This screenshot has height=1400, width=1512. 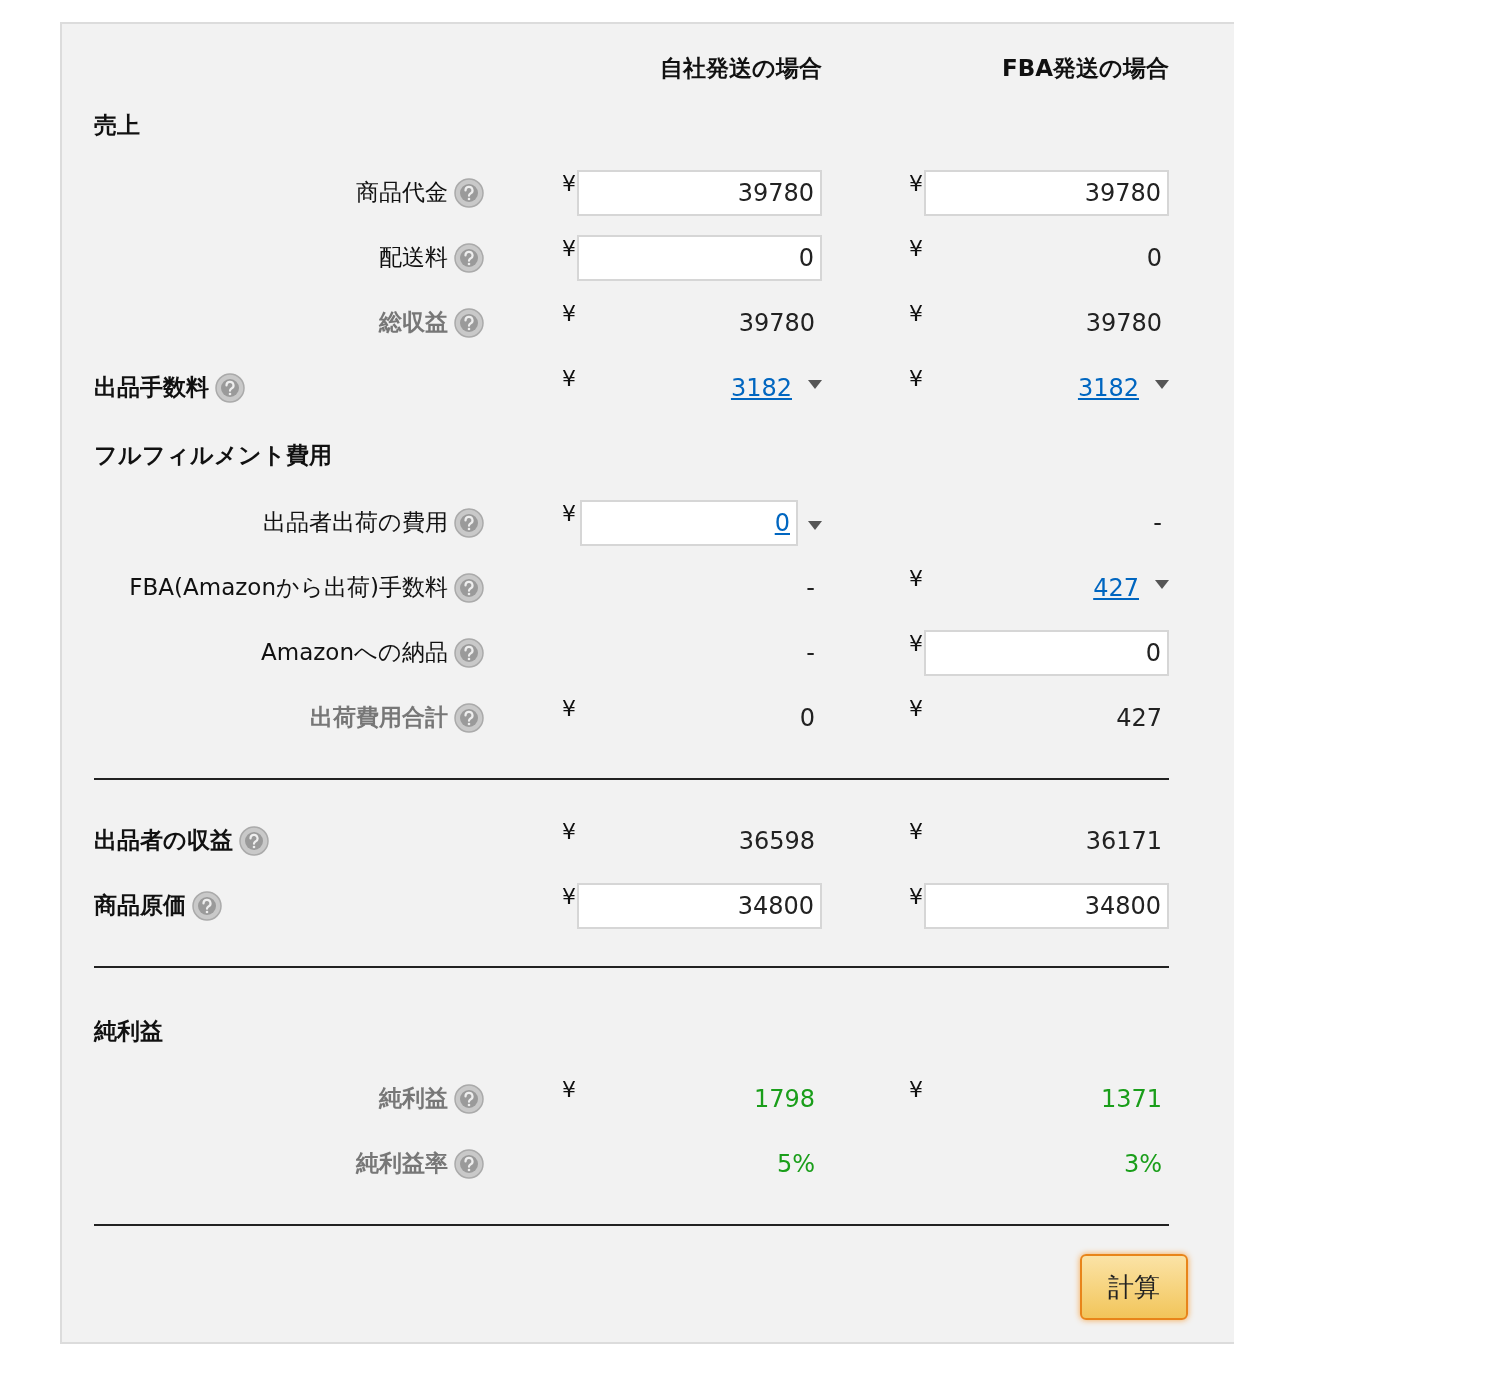 I want to click on row-label: 出品手数料, so click(x=151, y=387).